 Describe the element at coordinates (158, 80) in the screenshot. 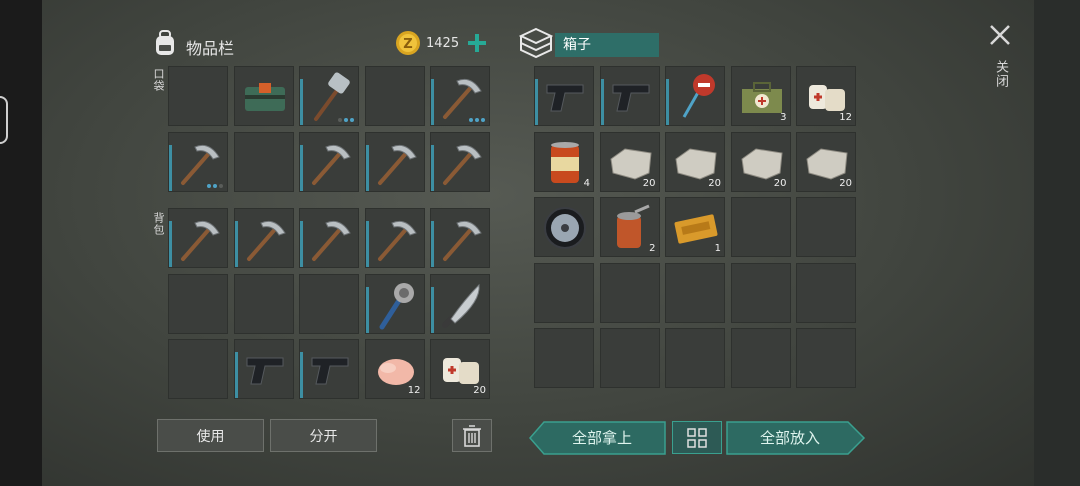

I see `pocket-label: 口袋` at that location.